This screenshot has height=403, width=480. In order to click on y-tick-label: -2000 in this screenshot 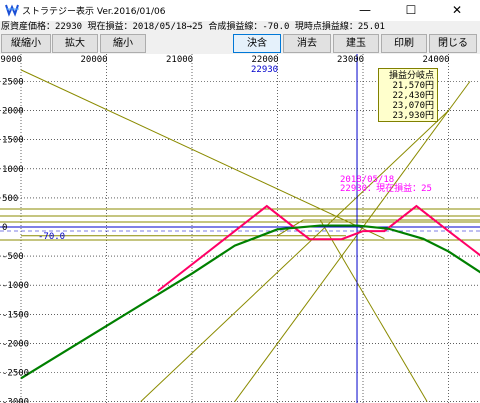, I will do `click(15, 344)`.